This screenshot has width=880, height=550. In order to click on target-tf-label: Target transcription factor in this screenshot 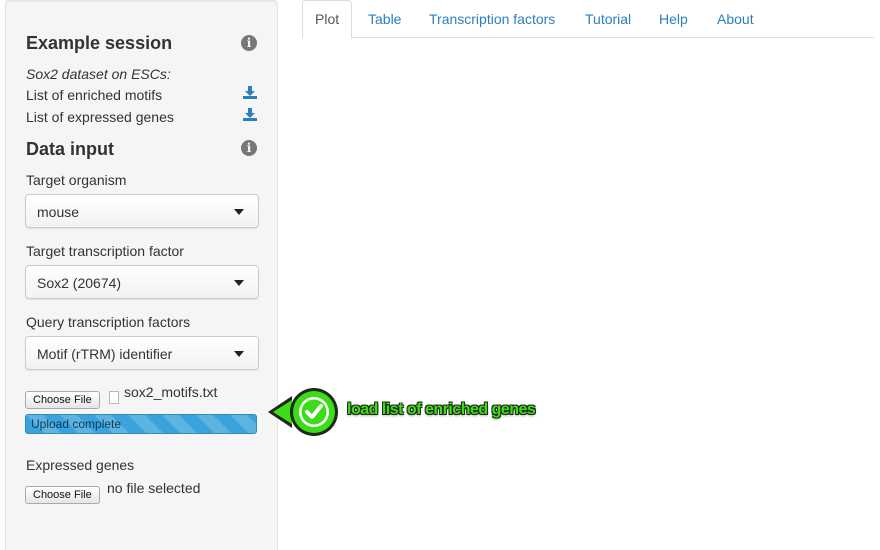, I will do `click(105, 251)`.